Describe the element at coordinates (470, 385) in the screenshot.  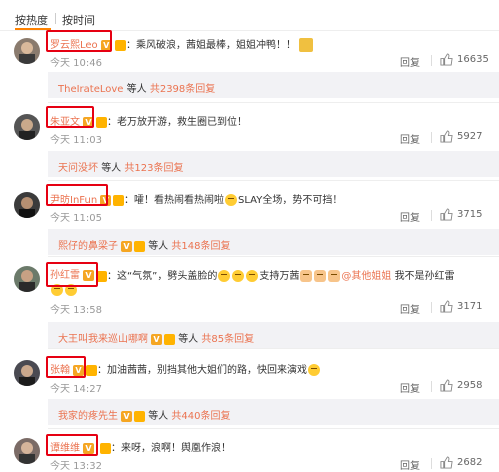
I see `like-count: 2958` at that location.